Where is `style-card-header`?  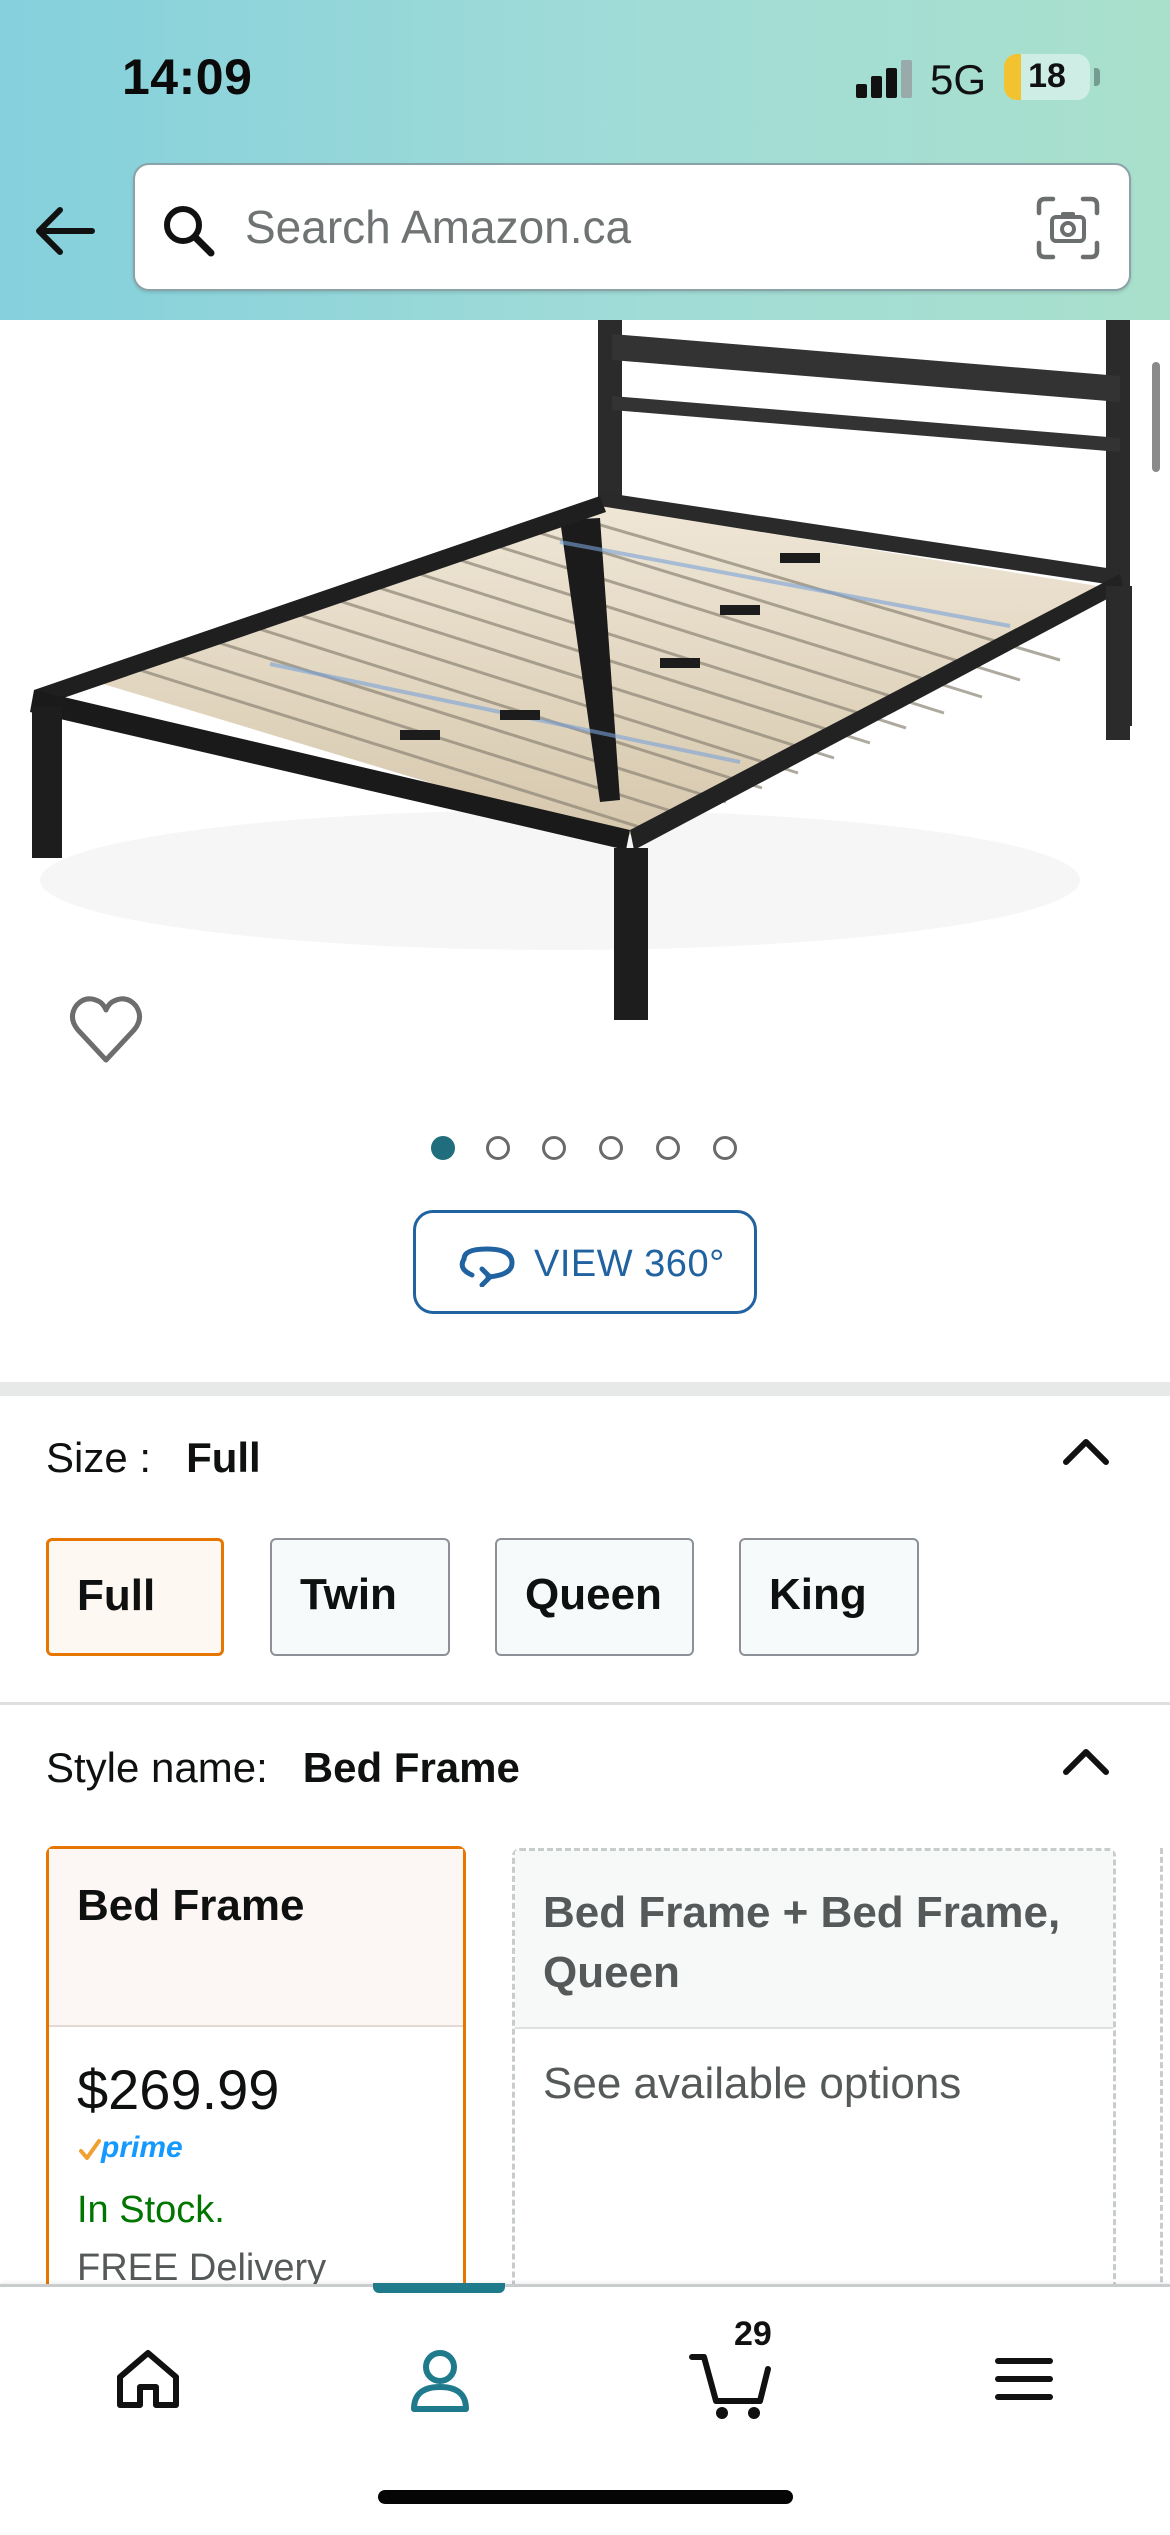 style-card-header is located at coordinates (256, 1938).